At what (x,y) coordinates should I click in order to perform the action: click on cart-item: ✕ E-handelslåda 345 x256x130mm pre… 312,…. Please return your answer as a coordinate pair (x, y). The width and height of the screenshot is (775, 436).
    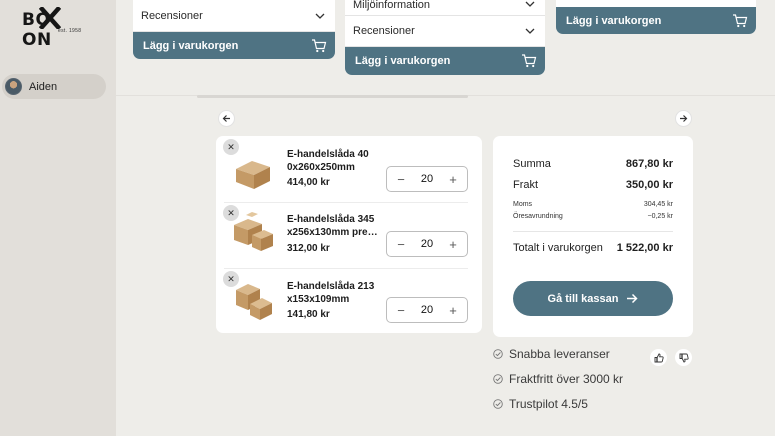
    Looking at the image, I should click on (349, 234).